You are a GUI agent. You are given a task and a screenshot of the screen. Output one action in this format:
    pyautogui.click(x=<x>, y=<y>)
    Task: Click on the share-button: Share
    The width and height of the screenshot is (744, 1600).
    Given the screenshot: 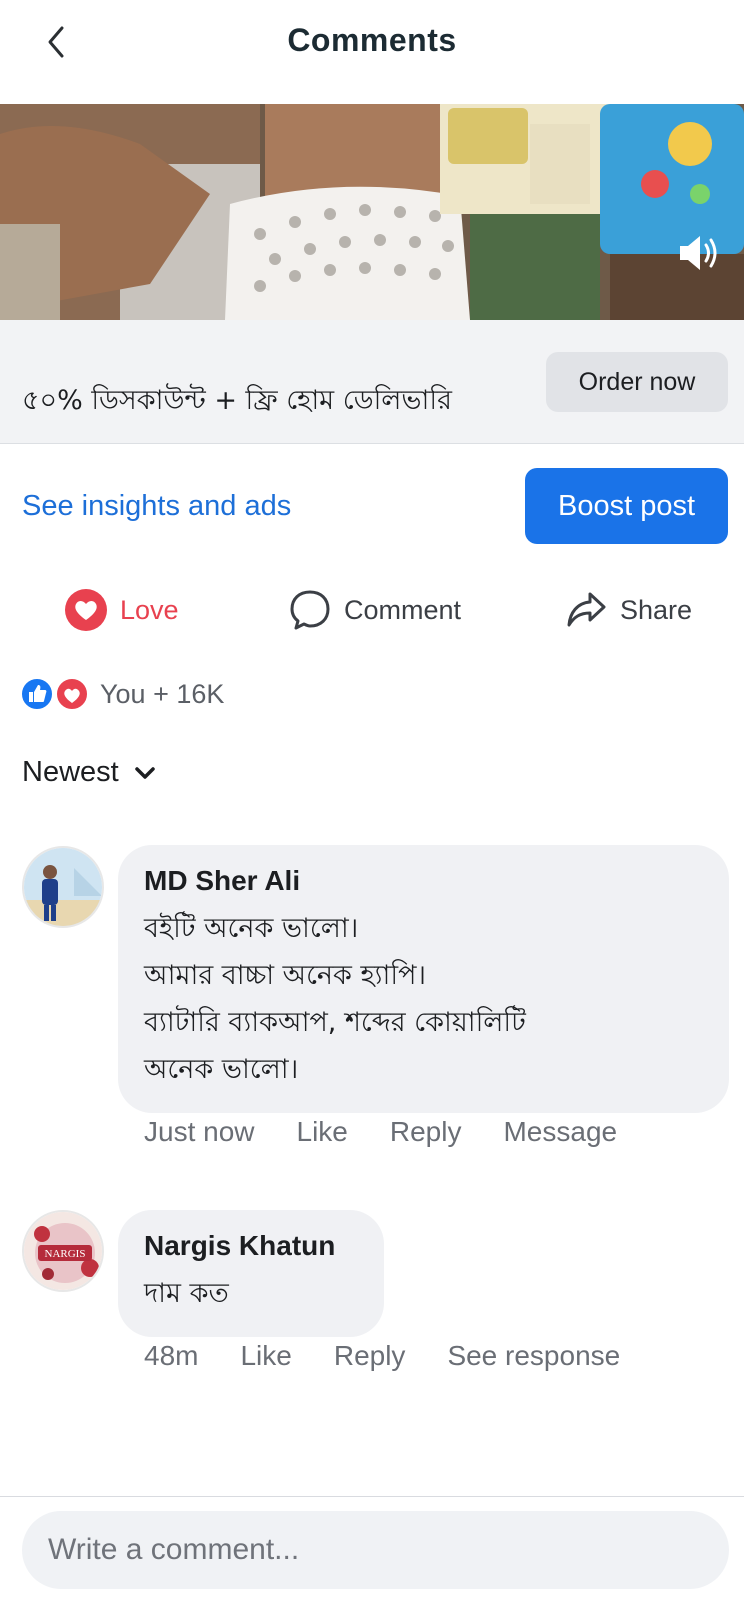 What is the action you would take?
    pyautogui.click(x=628, y=610)
    